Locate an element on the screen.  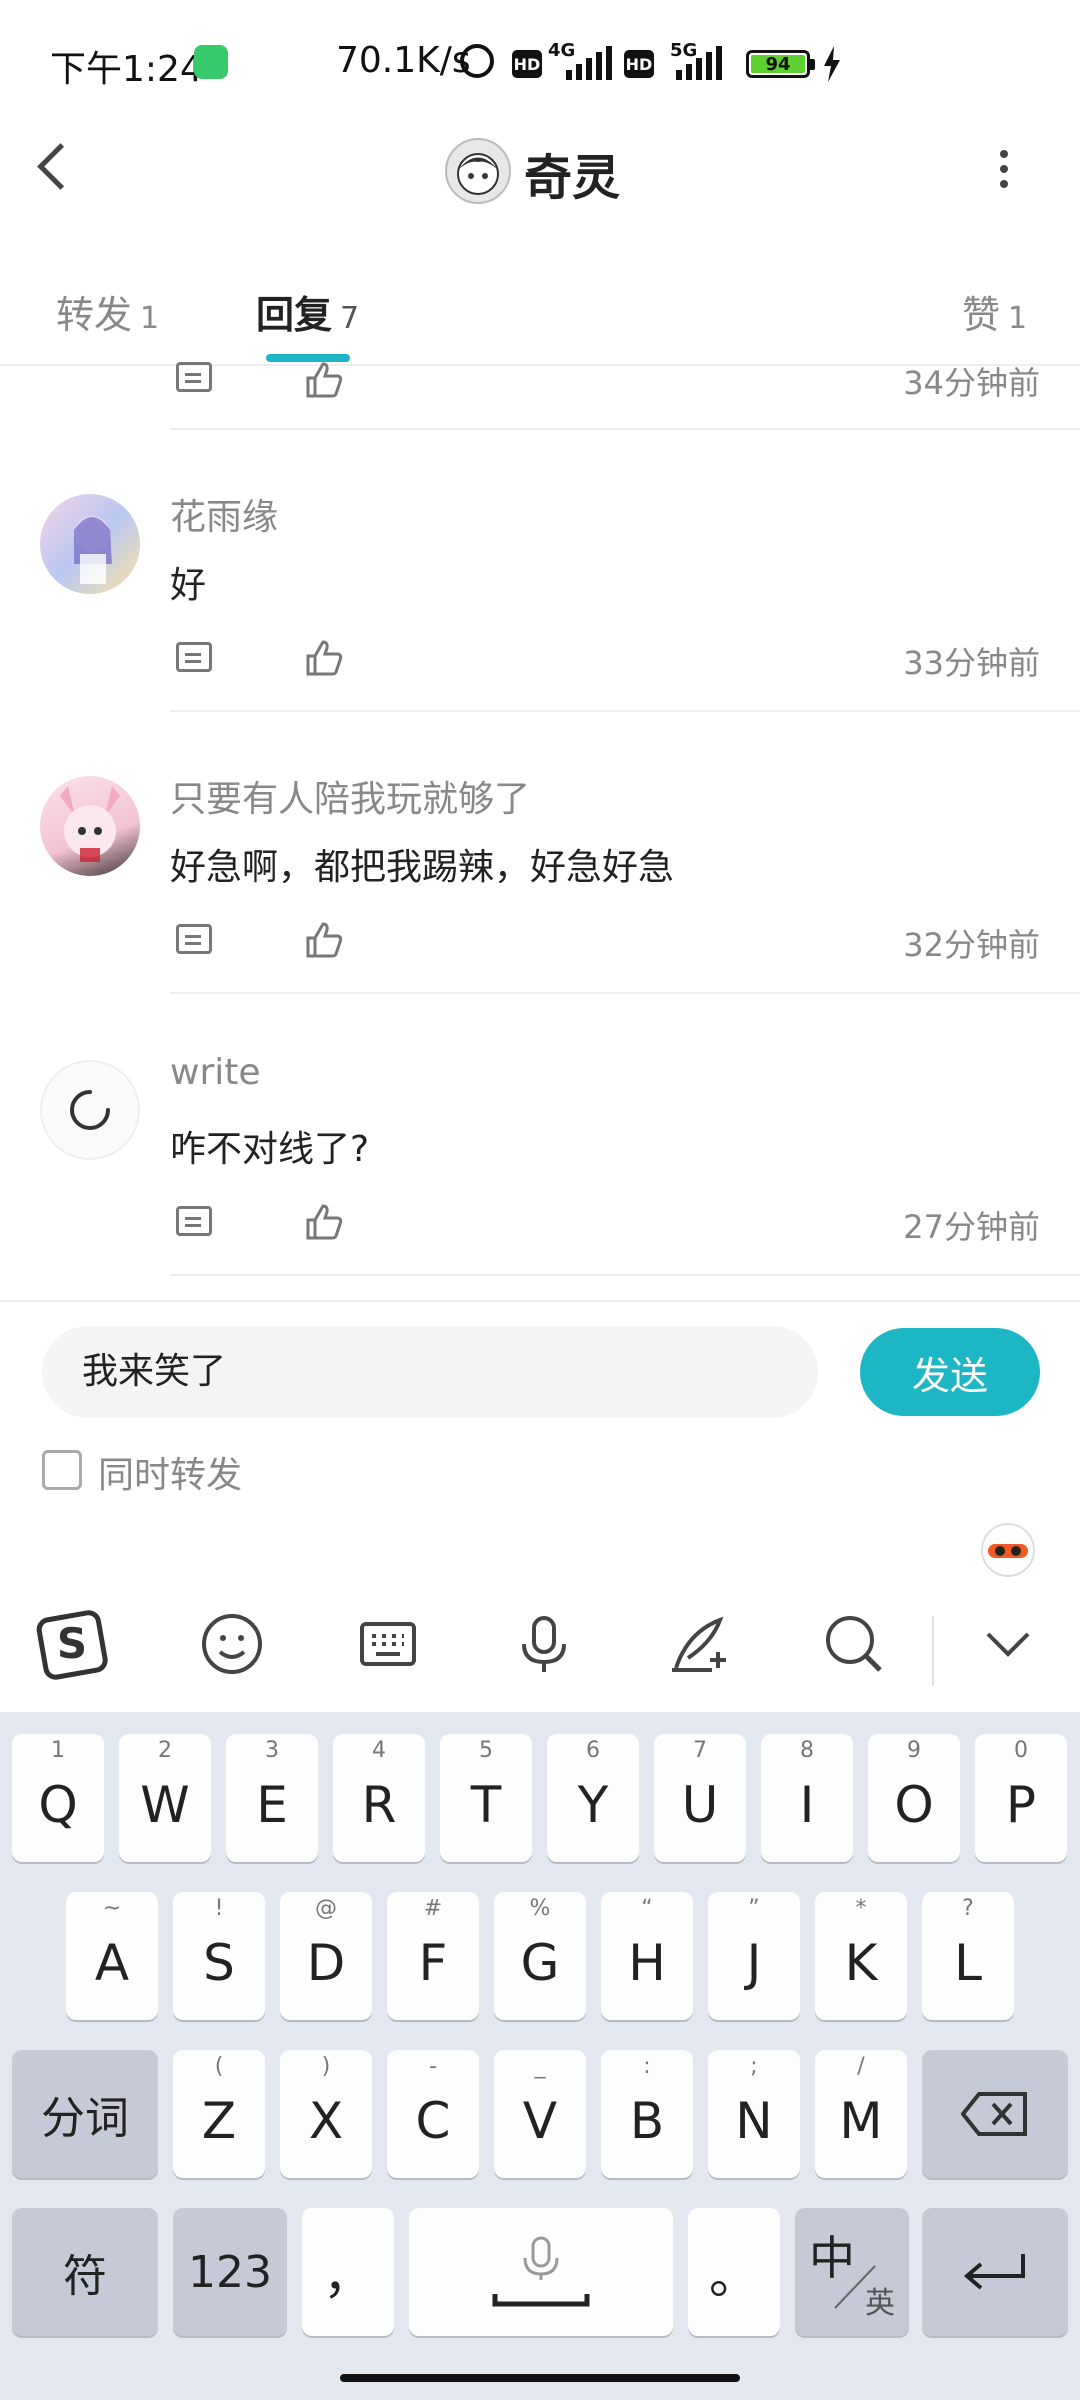
key-w: 2W is located at coordinates (165, 1798).